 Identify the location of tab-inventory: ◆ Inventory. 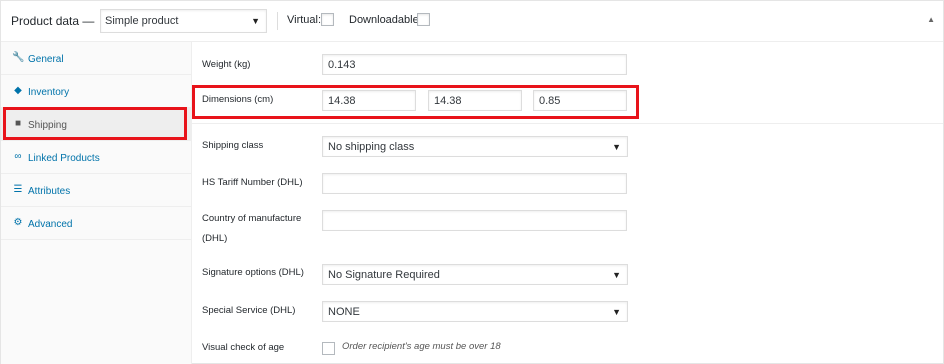
(96, 91).